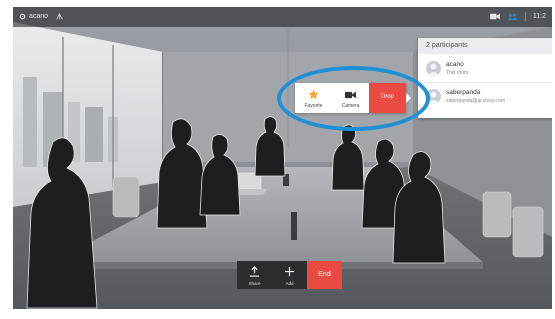 This screenshot has width=555, height=319. I want to click on camera-icon, so click(494, 16).